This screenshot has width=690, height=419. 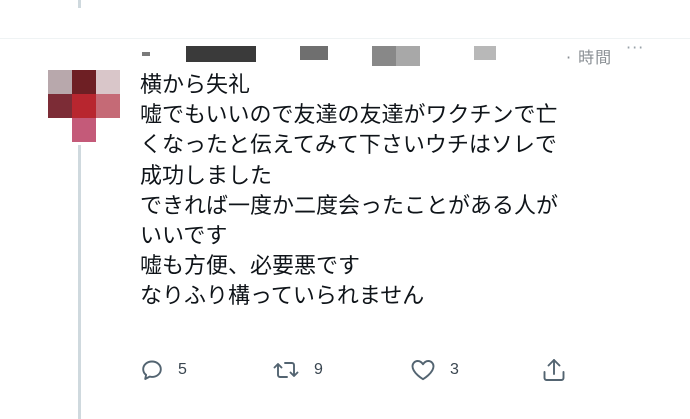 What do you see at coordinates (635, 47) in the screenshot?
I see `more-options-icon: ···` at bounding box center [635, 47].